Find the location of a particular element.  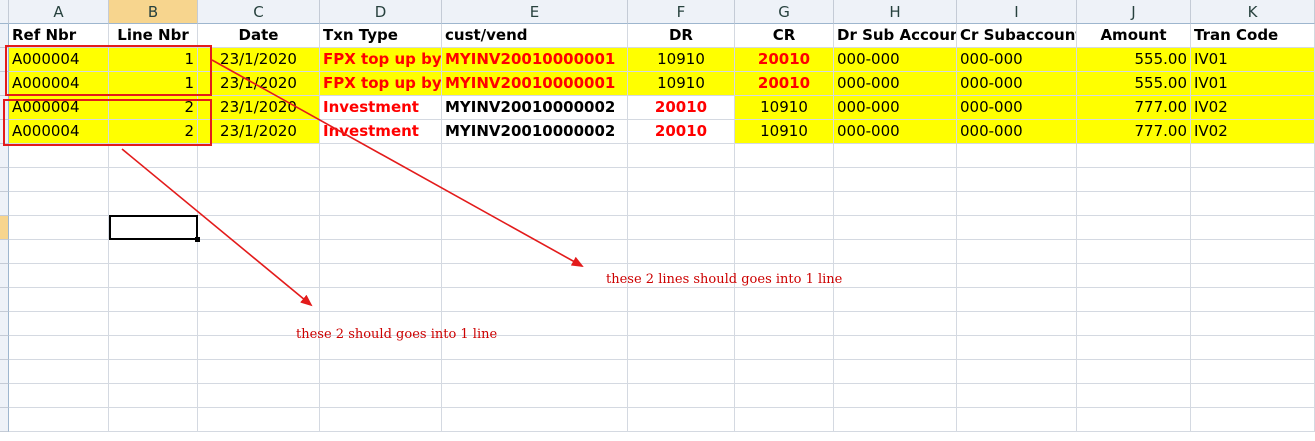

fill-handle is located at coordinates (197, 239).